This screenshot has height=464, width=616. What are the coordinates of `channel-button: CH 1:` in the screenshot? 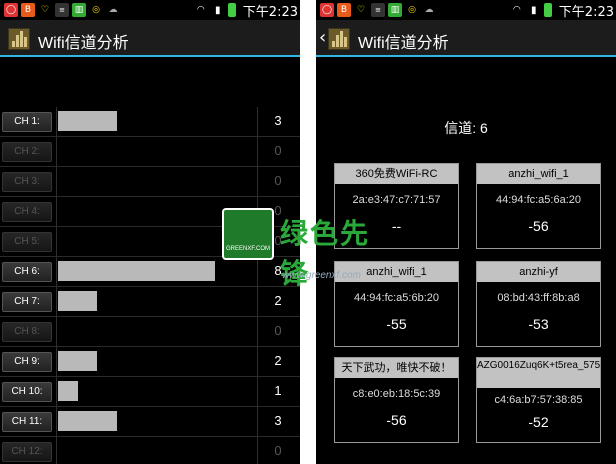 It's located at (27, 122).